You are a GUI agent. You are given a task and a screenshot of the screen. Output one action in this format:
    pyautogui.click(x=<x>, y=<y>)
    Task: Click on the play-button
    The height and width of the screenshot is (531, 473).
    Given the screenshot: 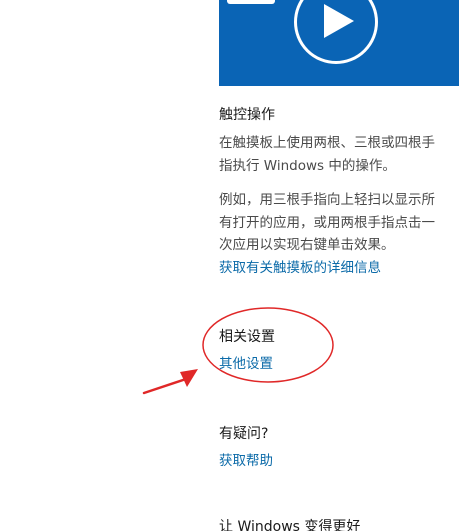 What is the action you would take?
    pyautogui.click(x=336, y=32)
    